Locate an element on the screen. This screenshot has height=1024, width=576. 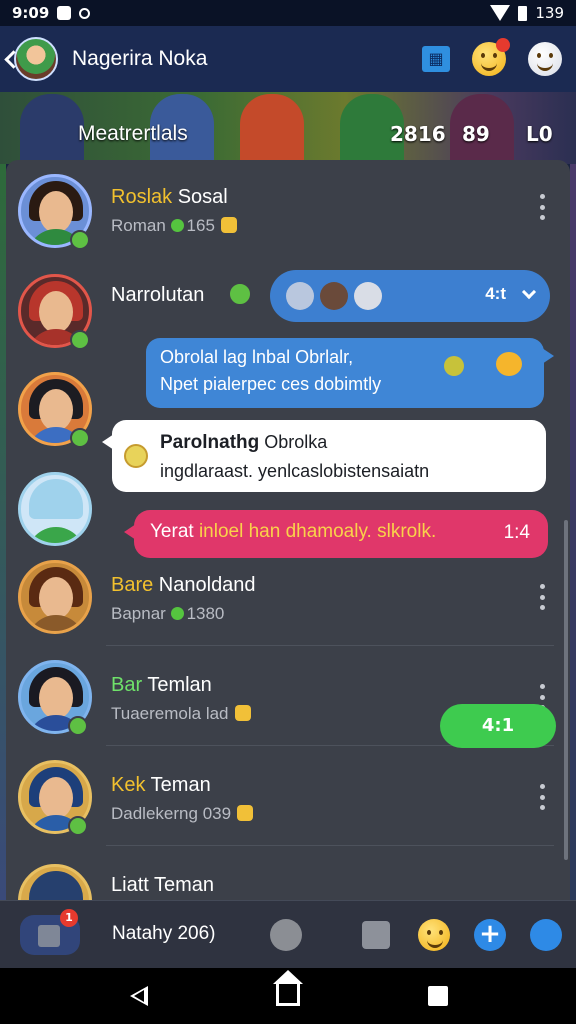
group-banner: Meatrertlals 2816 89 L0 is located at coordinates (288, 128).